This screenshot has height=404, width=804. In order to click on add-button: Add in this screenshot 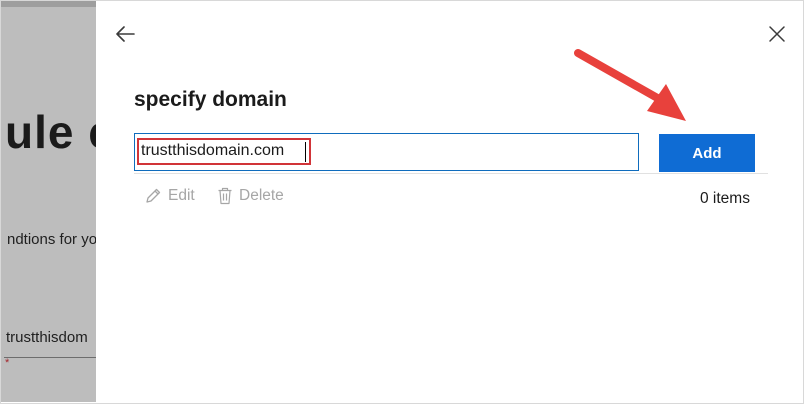, I will do `click(707, 153)`.